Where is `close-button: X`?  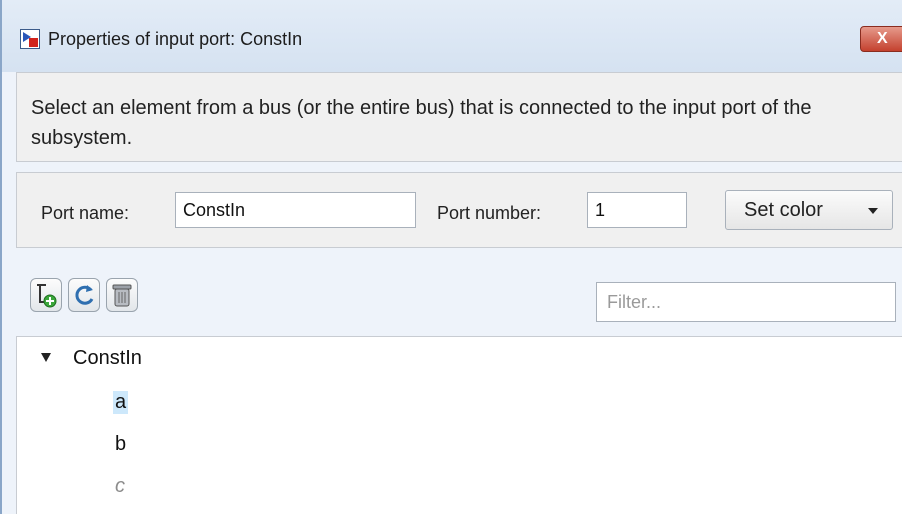
close-button: X is located at coordinates (881, 39).